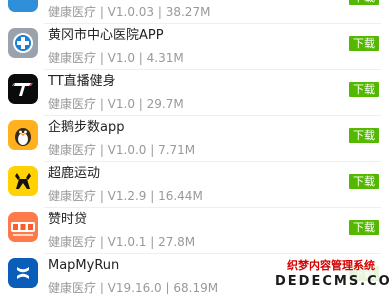 This screenshot has width=389, height=294. I want to click on watermark-title: 织梦内容管理系统, so click(331, 265).